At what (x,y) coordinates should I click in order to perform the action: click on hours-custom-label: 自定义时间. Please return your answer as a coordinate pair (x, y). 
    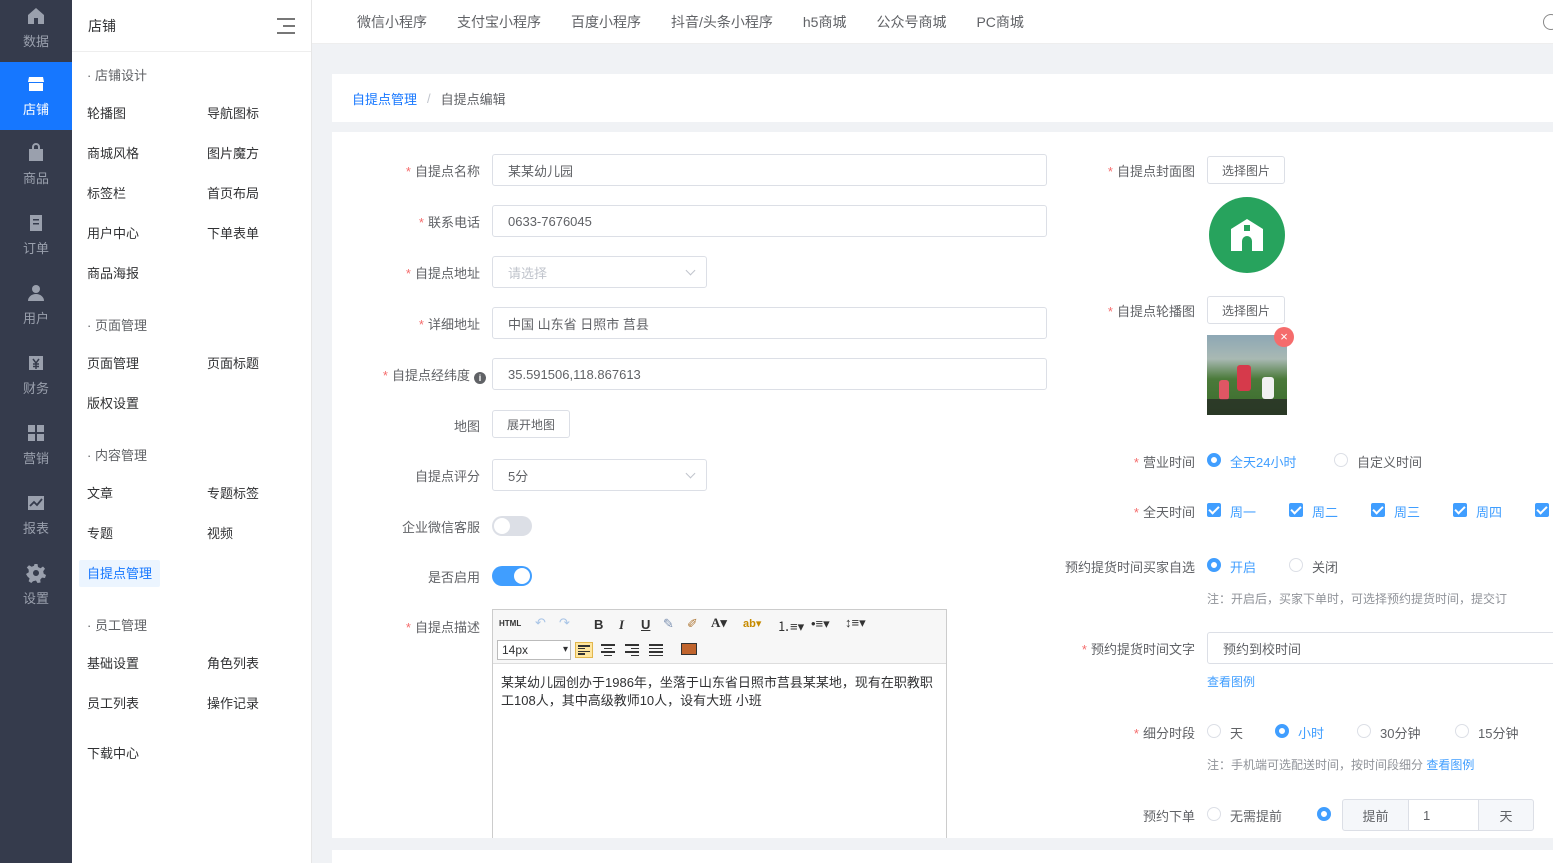
    Looking at the image, I should click on (1389, 461).